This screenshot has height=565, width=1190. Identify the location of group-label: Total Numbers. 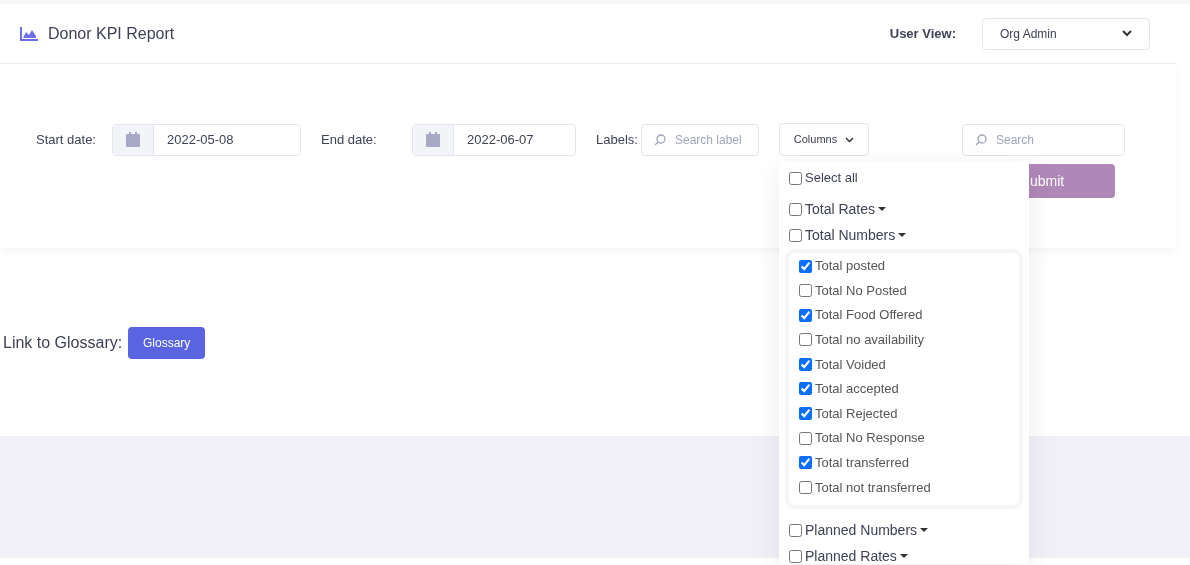
(850, 235).